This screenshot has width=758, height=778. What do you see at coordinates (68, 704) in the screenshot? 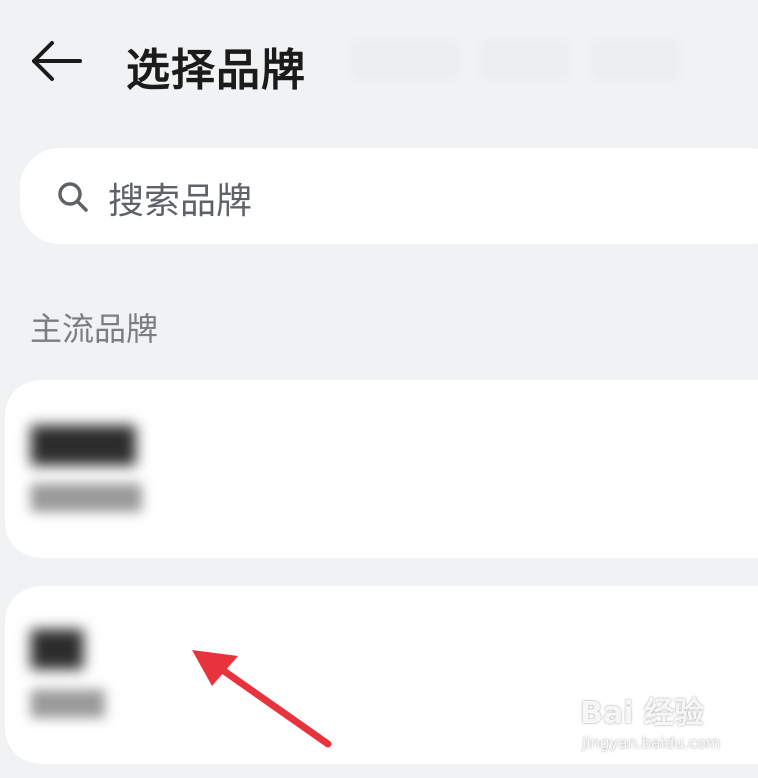
I see `brand-subtitle: ████` at bounding box center [68, 704].